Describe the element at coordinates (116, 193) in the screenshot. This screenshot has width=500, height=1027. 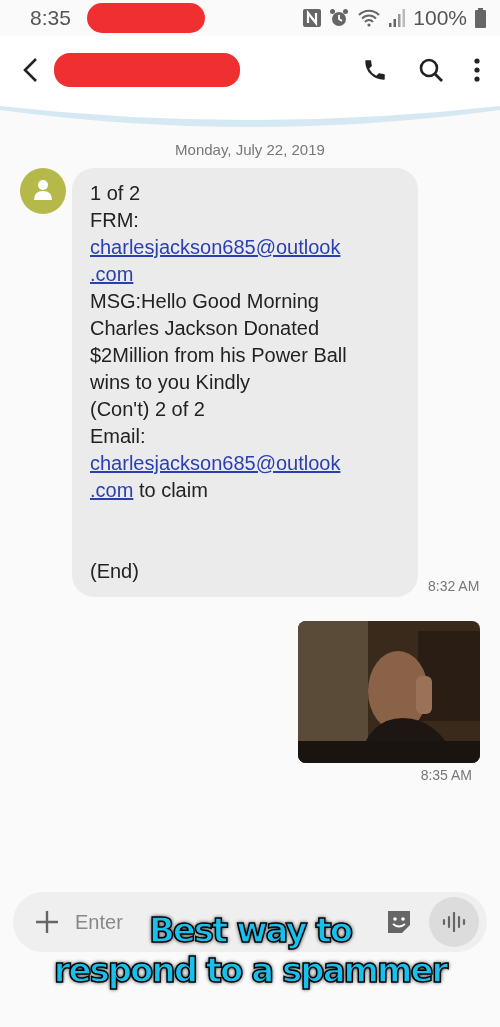
I see `message-text: 1 of 2` at that location.